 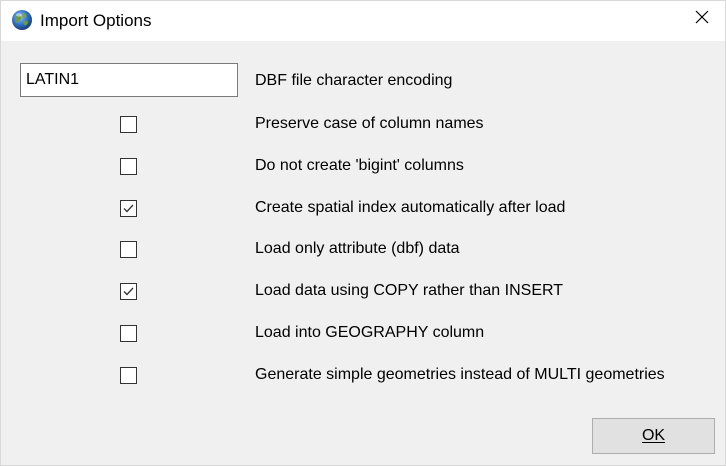 I want to click on checkbox-no-bigint, so click(x=128, y=166).